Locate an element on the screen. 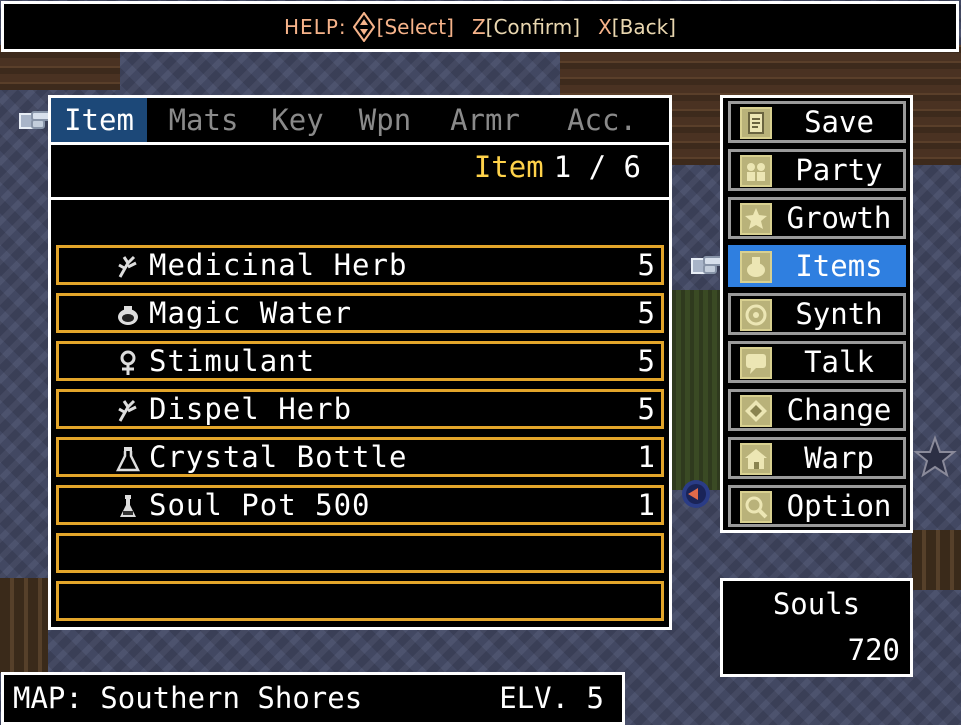 This screenshot has width=961, height=725. warp-icon is located at coordinates (756, 459).